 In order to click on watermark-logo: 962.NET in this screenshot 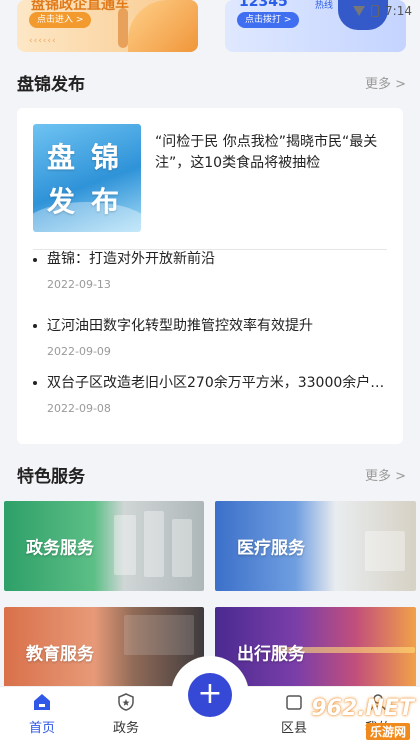, I will do `click(362, 708)`.